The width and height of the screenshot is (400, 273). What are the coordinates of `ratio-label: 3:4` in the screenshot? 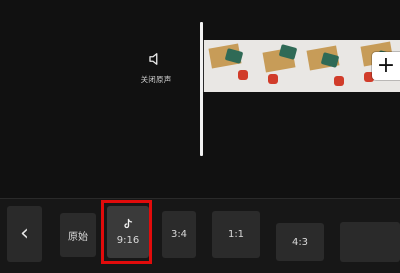 It's located at (179, 234).